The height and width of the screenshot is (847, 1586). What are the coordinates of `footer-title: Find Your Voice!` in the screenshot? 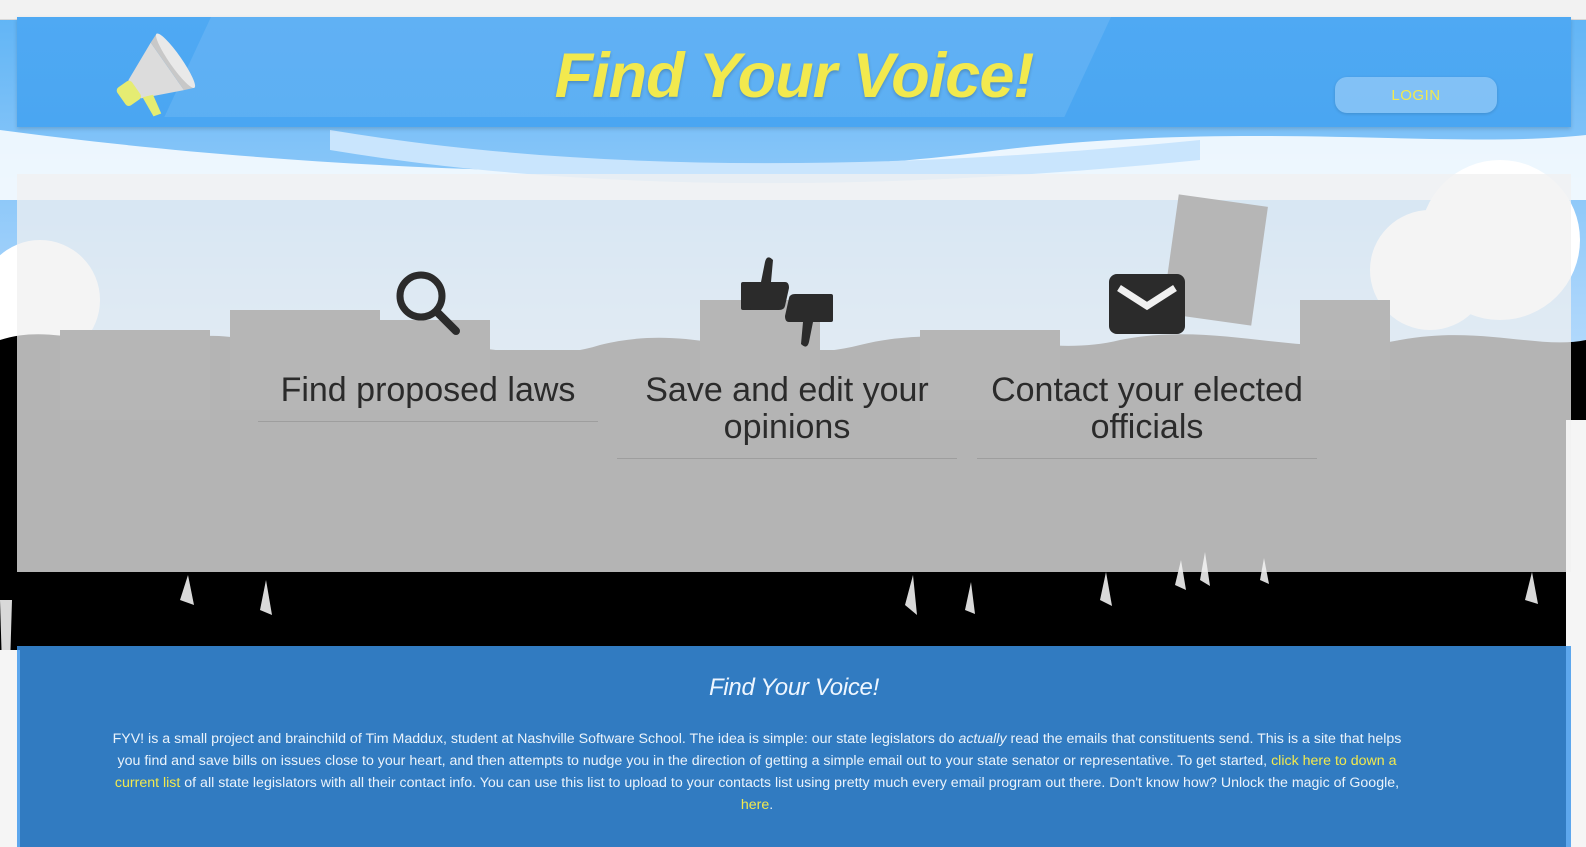 It's located at (794, 687).